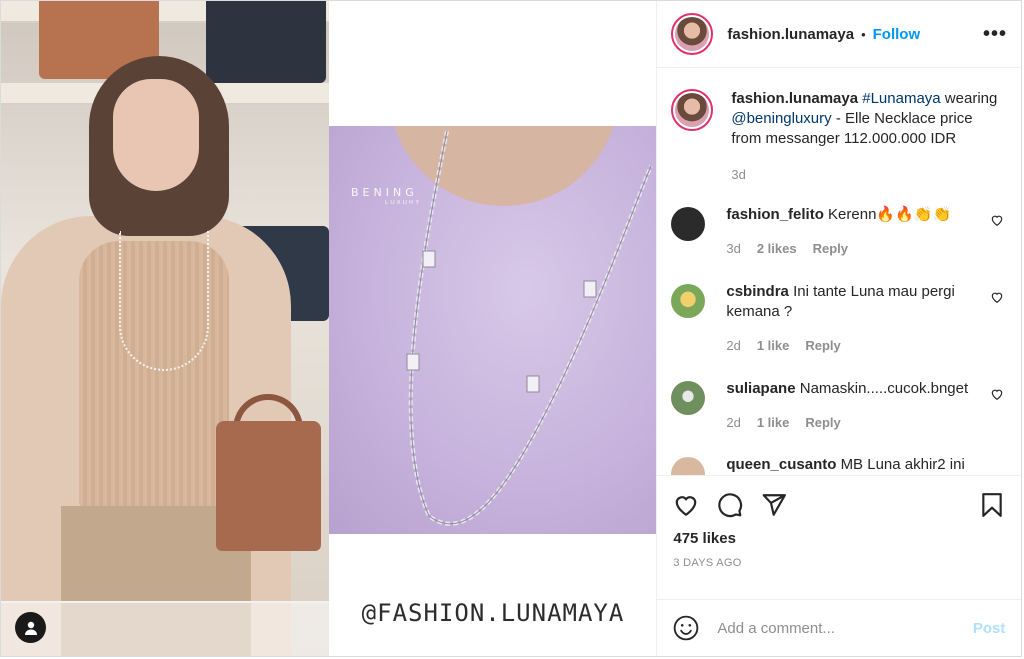 The height and width of the screenshot is (659, 1024). Describe the element at coordinates (839, 505) in the screenshot. I see `action-icons` at that location.